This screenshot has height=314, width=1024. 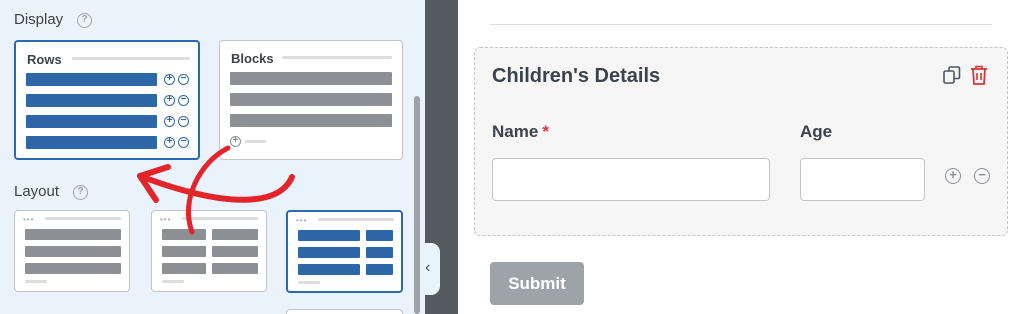 I want to click on name-input, so click(x=631, y=179).